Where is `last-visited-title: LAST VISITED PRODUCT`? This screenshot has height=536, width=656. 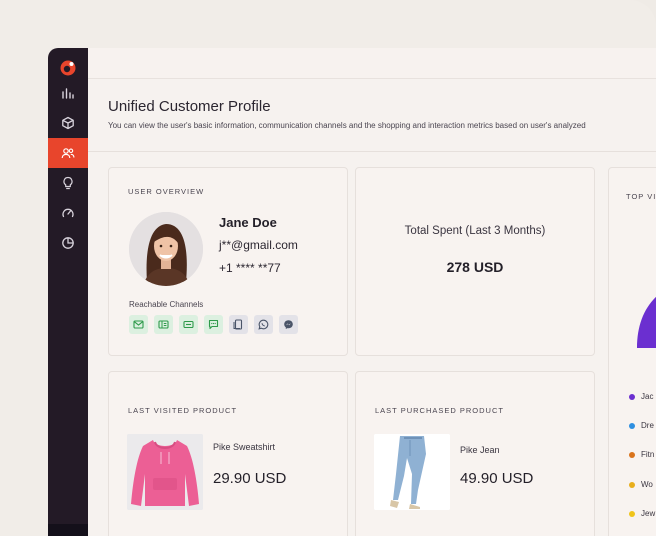 last-visited-title: LAST VISITED PRODUCT is located at coordinates (183, 410).